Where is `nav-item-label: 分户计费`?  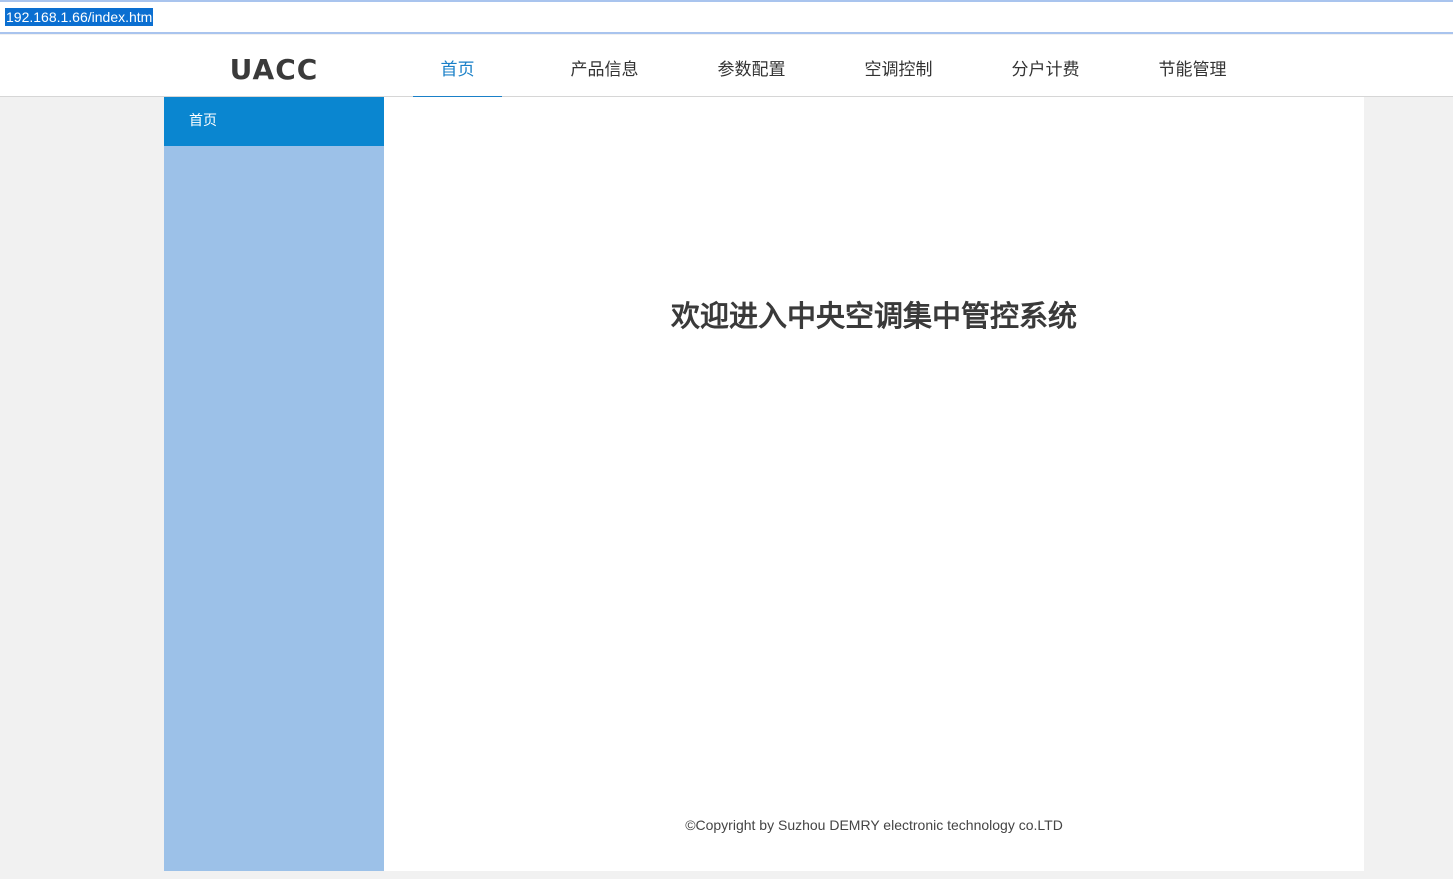 nav-item-label: 分户计费 is located at coordinates (1045, 70).